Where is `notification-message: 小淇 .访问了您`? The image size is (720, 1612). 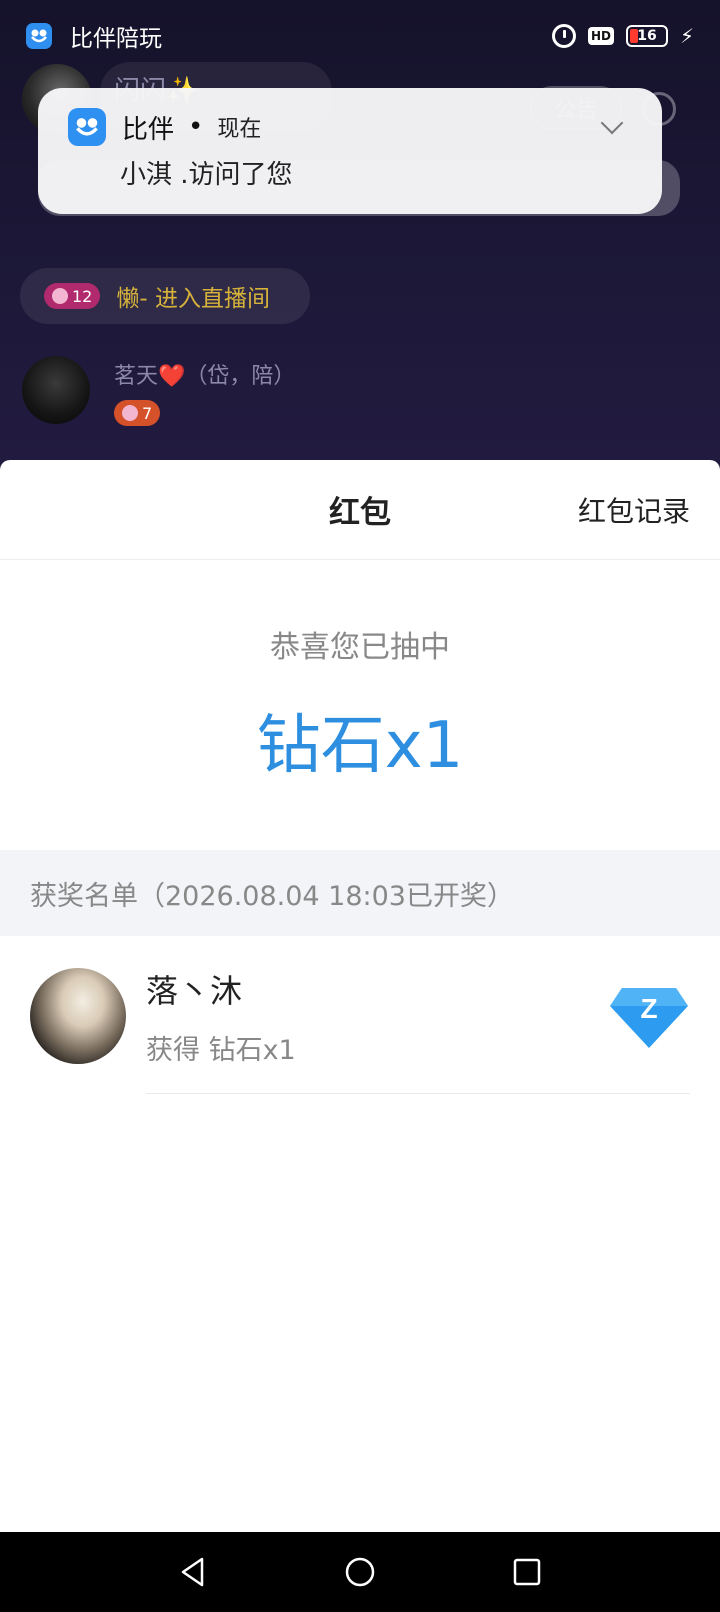
notification-message: 小淇 .访问了您 is located at coordinates (206, 175).